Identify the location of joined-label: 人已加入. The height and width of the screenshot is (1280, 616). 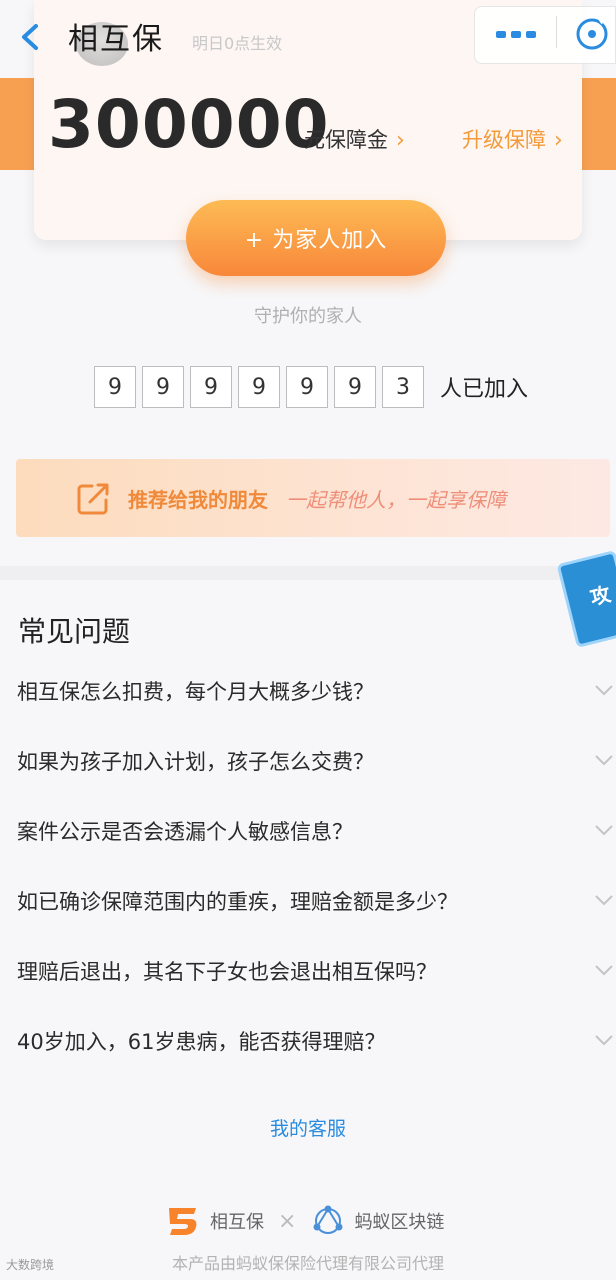
(484, 389).